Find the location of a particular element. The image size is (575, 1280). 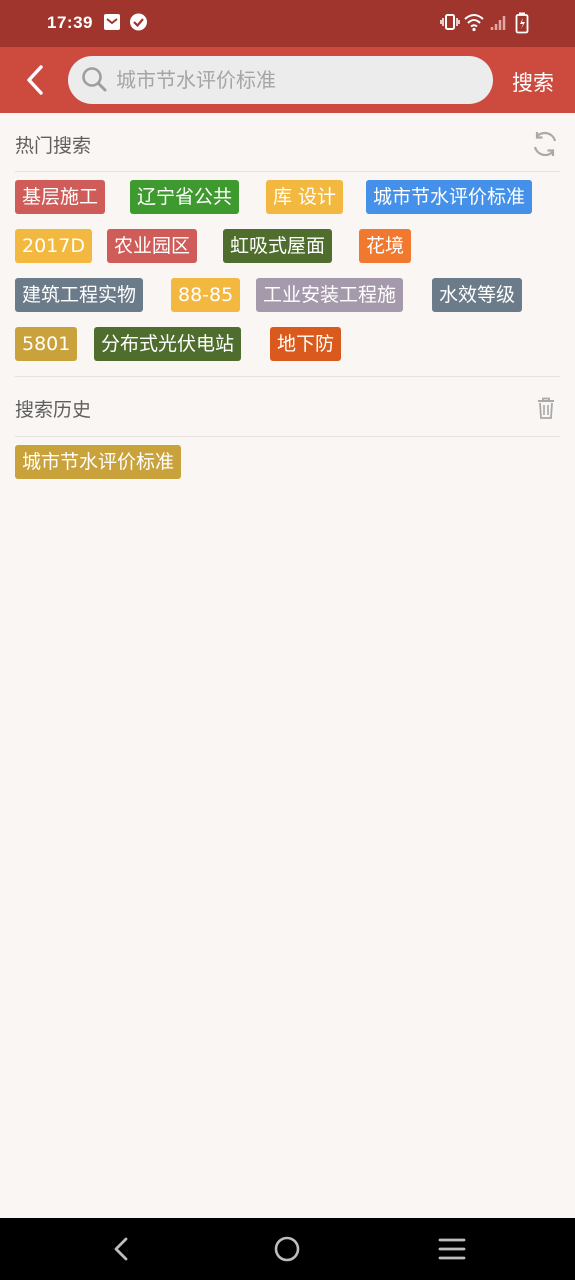

hot-tag: 2017D is located at coordinates (53, 246).